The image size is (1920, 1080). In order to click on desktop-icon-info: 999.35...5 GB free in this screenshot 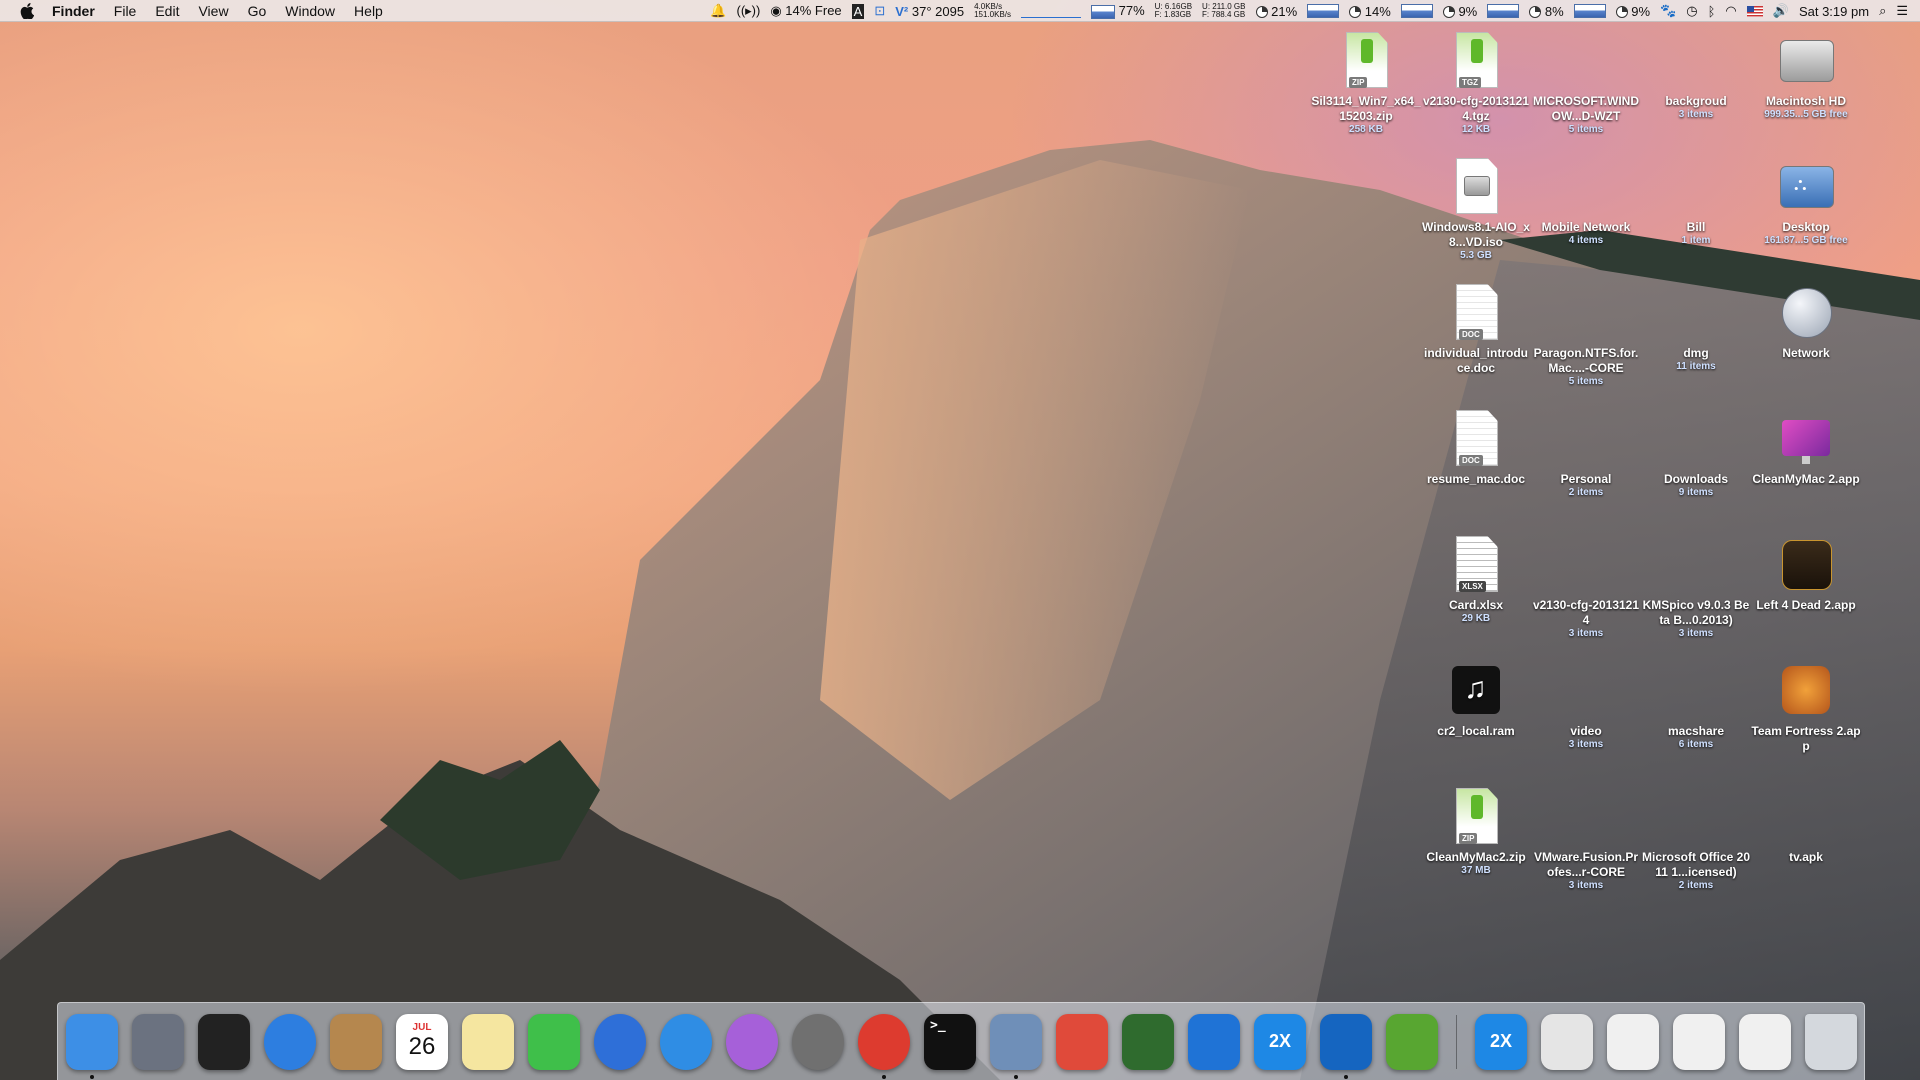, I will do `click(1806, 114)`.